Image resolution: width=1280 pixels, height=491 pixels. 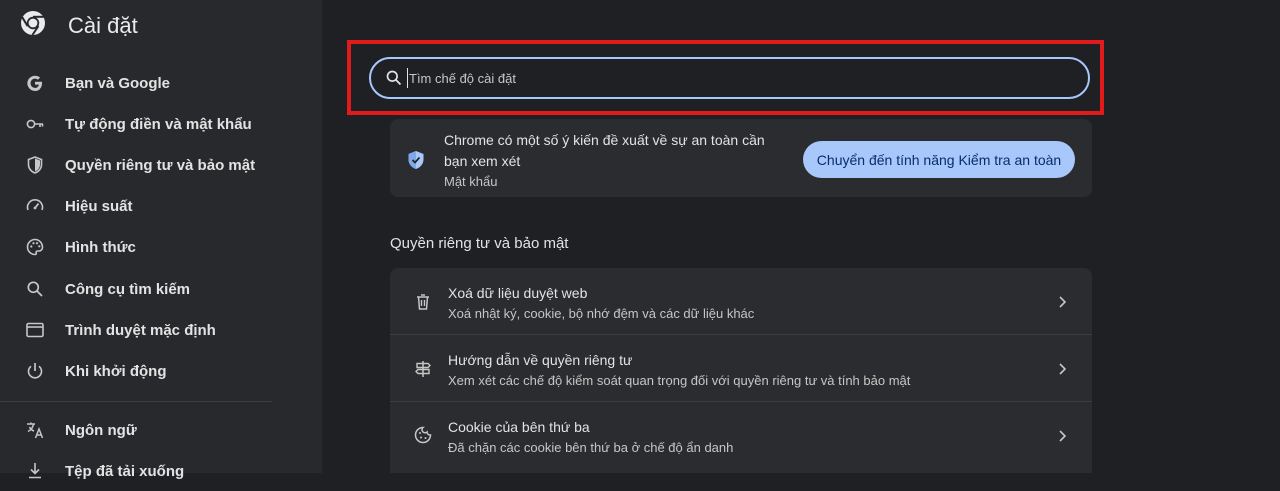 I want to click on go-to-safety-check-button: Chuyển đến tính năng Kiểm tra an toàn, so click(x=939, y=159).